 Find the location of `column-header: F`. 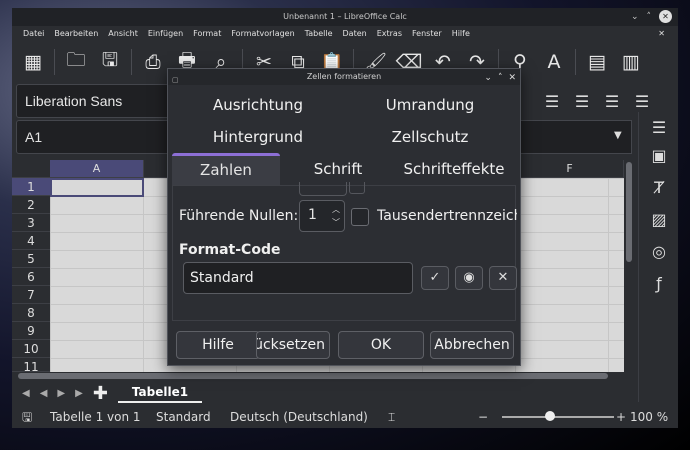

column-header: F is located at coordinates (570, 169).